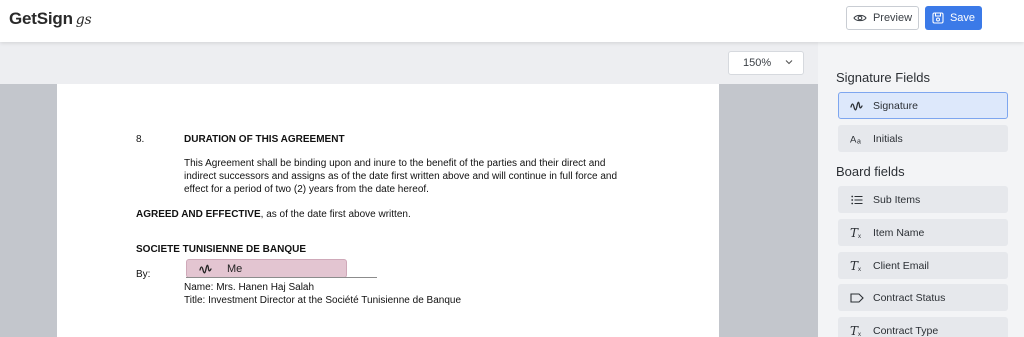 This screenshot has height=337, width=1024. Describe the element at coordinates (266, 268) in the screenshot. I see `signature-field-placed: Me` at that location.